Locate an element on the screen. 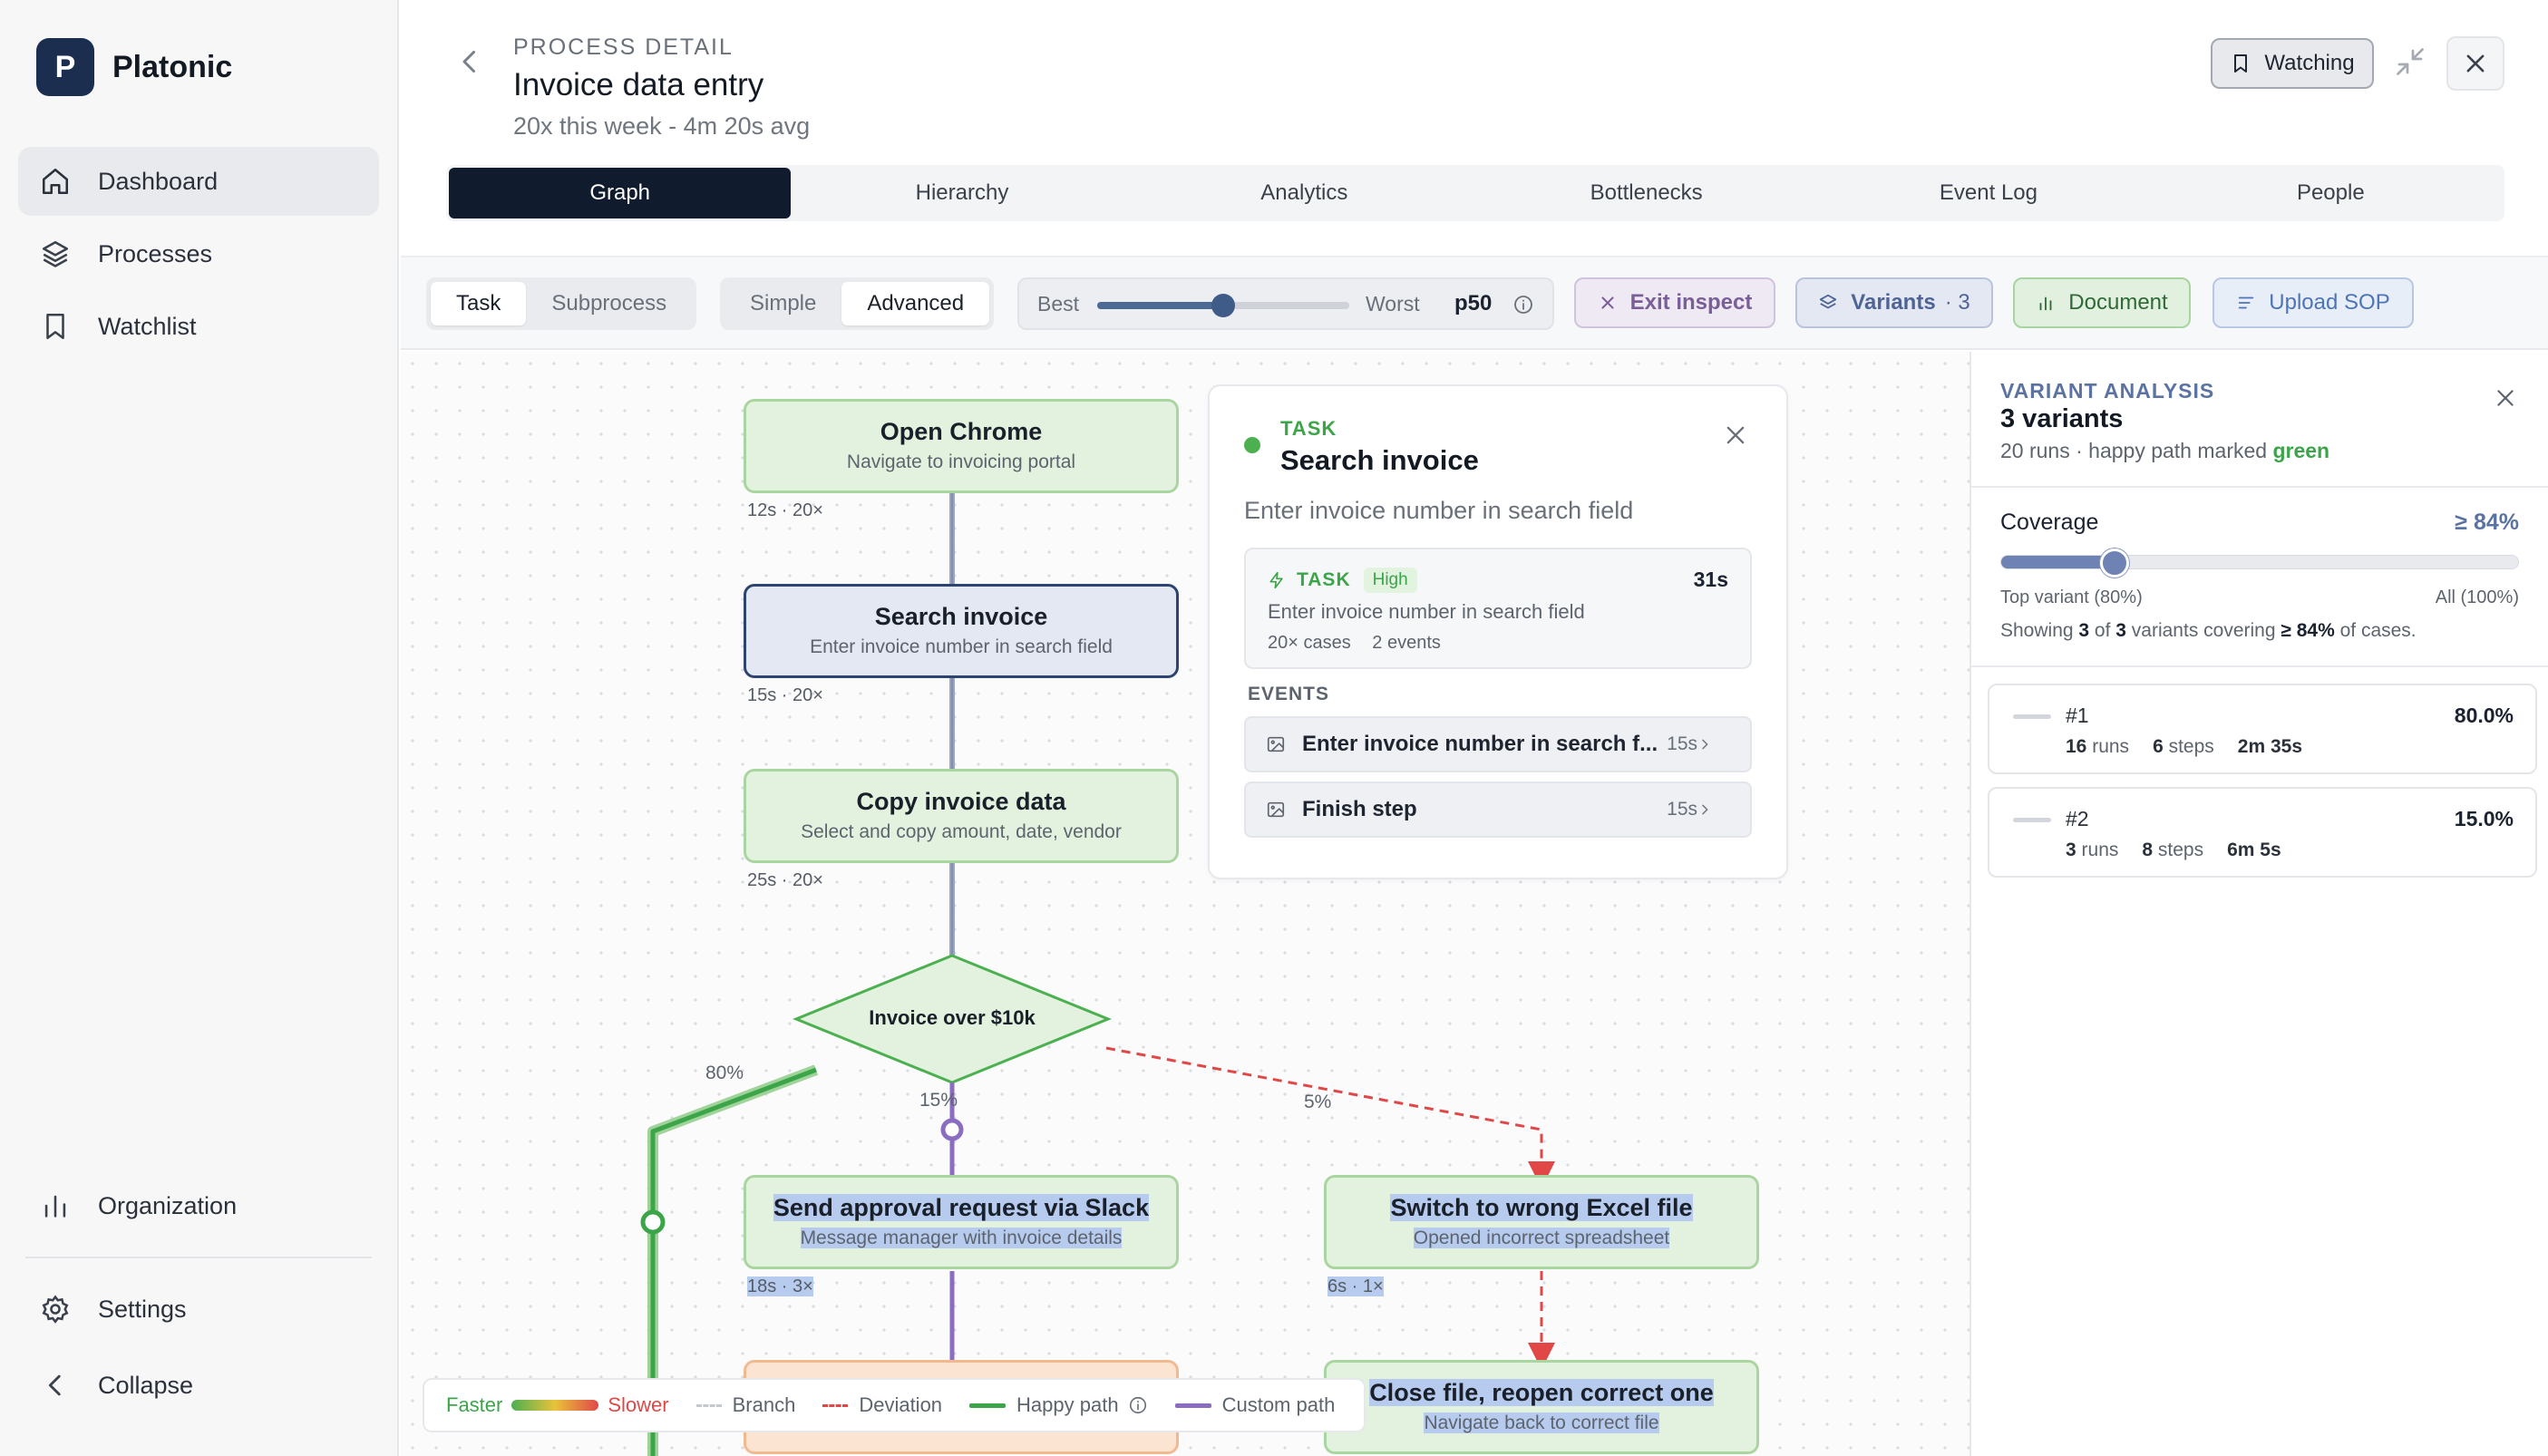 The width and height of the screenshot is (2548, 1456). variant-time: 6m 5s is located at coordinates (2254, 850).